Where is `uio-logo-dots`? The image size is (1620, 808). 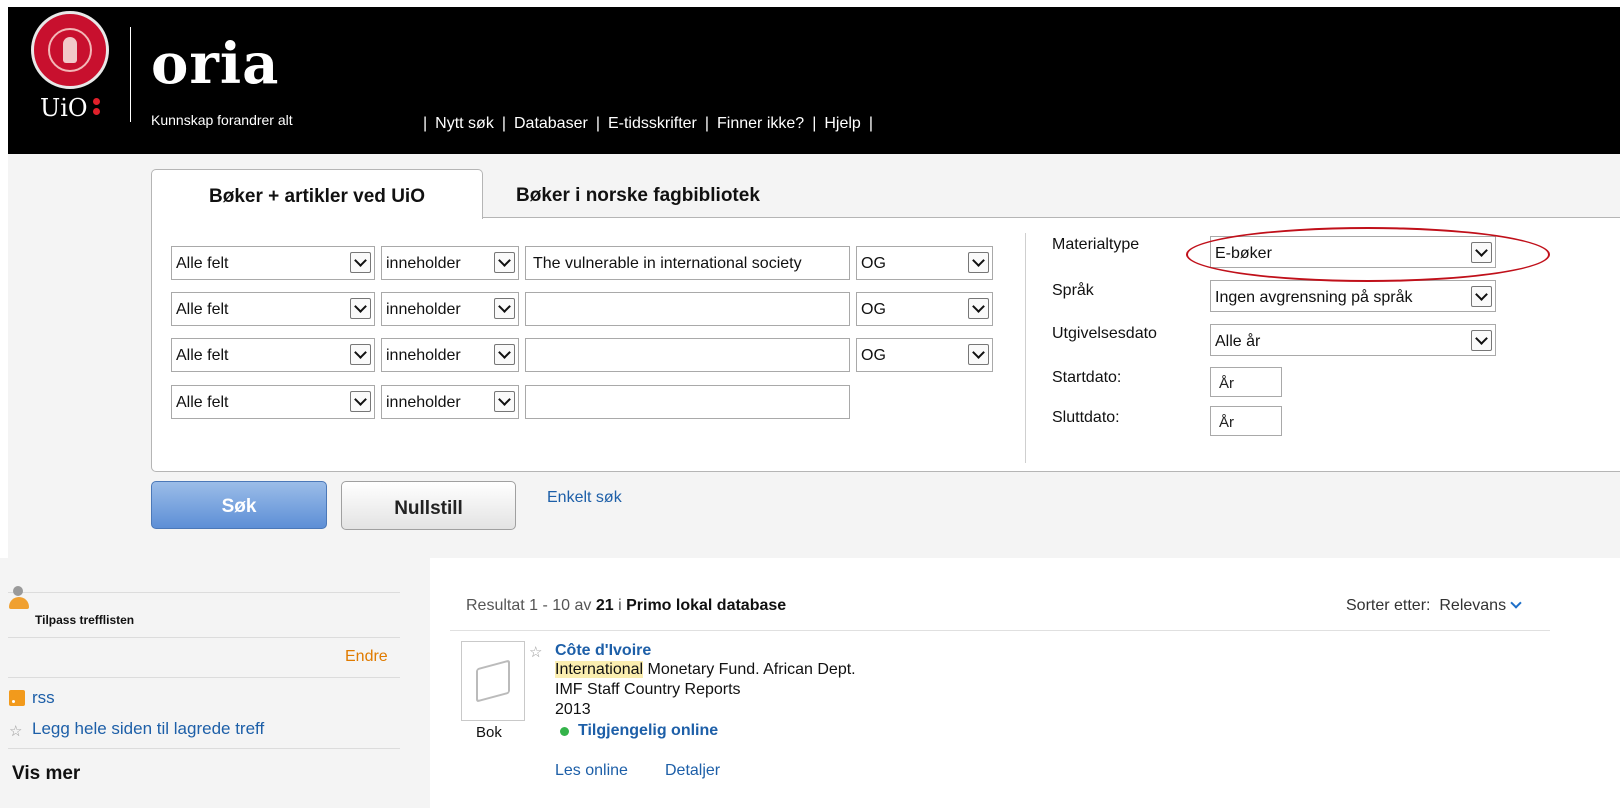 uio-logo-dots is located at coordinates (97, 108).